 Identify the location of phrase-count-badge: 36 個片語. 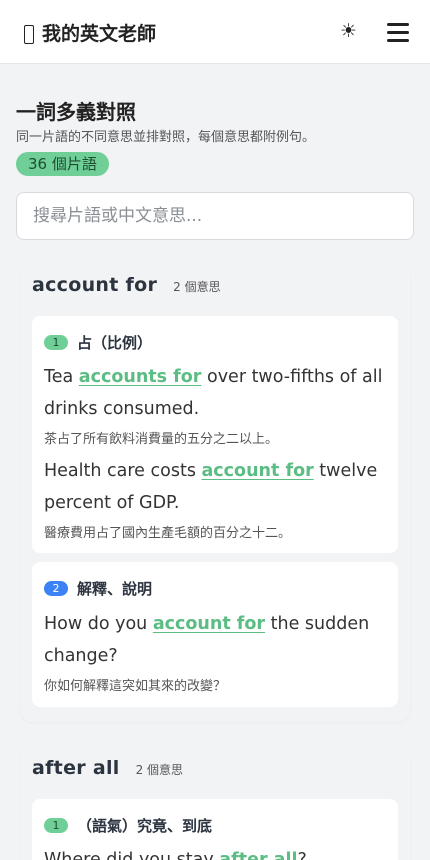
(62, 164).